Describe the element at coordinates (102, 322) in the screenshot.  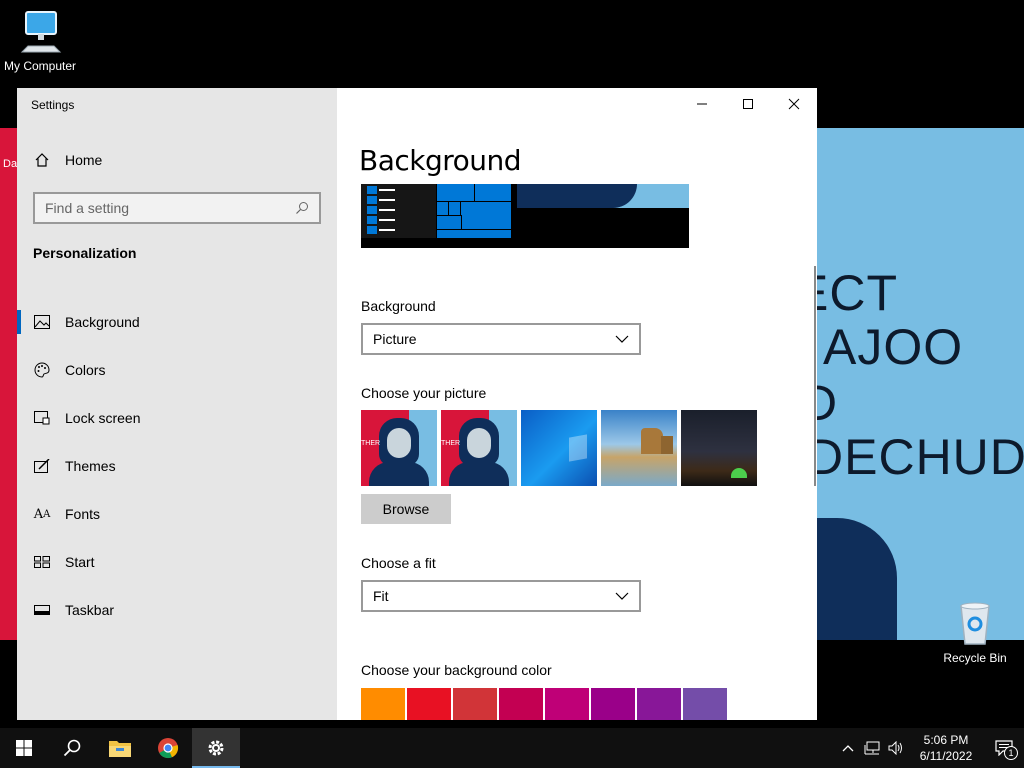
I see `sidebar-item-label: Background` at that location.